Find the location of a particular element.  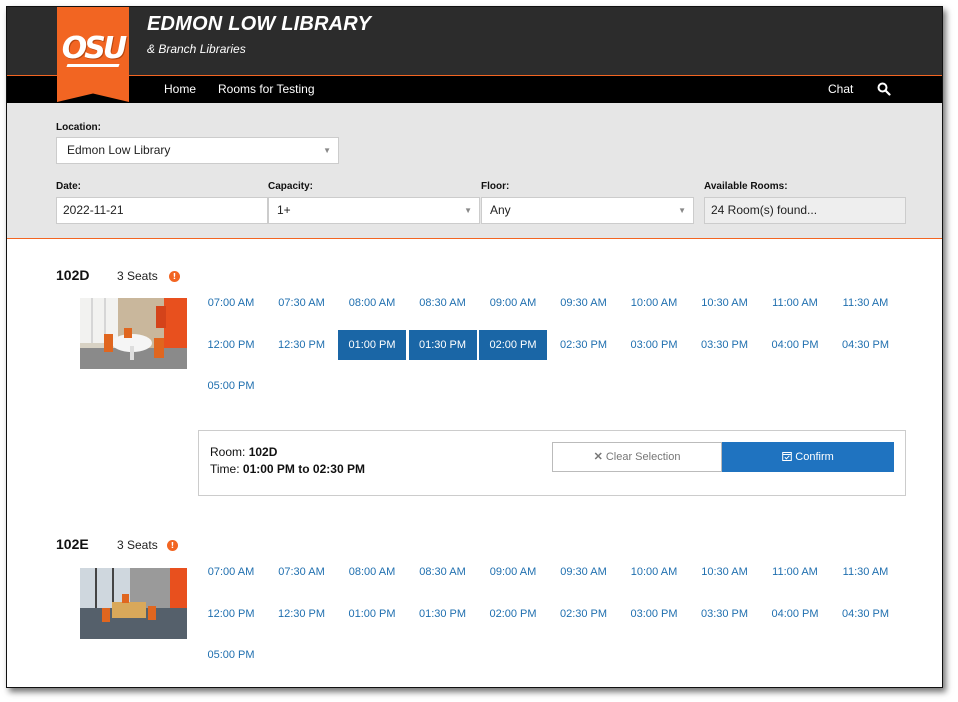

selected-time-line: Time: 01:00 PM to 02:30 PM is located at coordinates (287, 469).